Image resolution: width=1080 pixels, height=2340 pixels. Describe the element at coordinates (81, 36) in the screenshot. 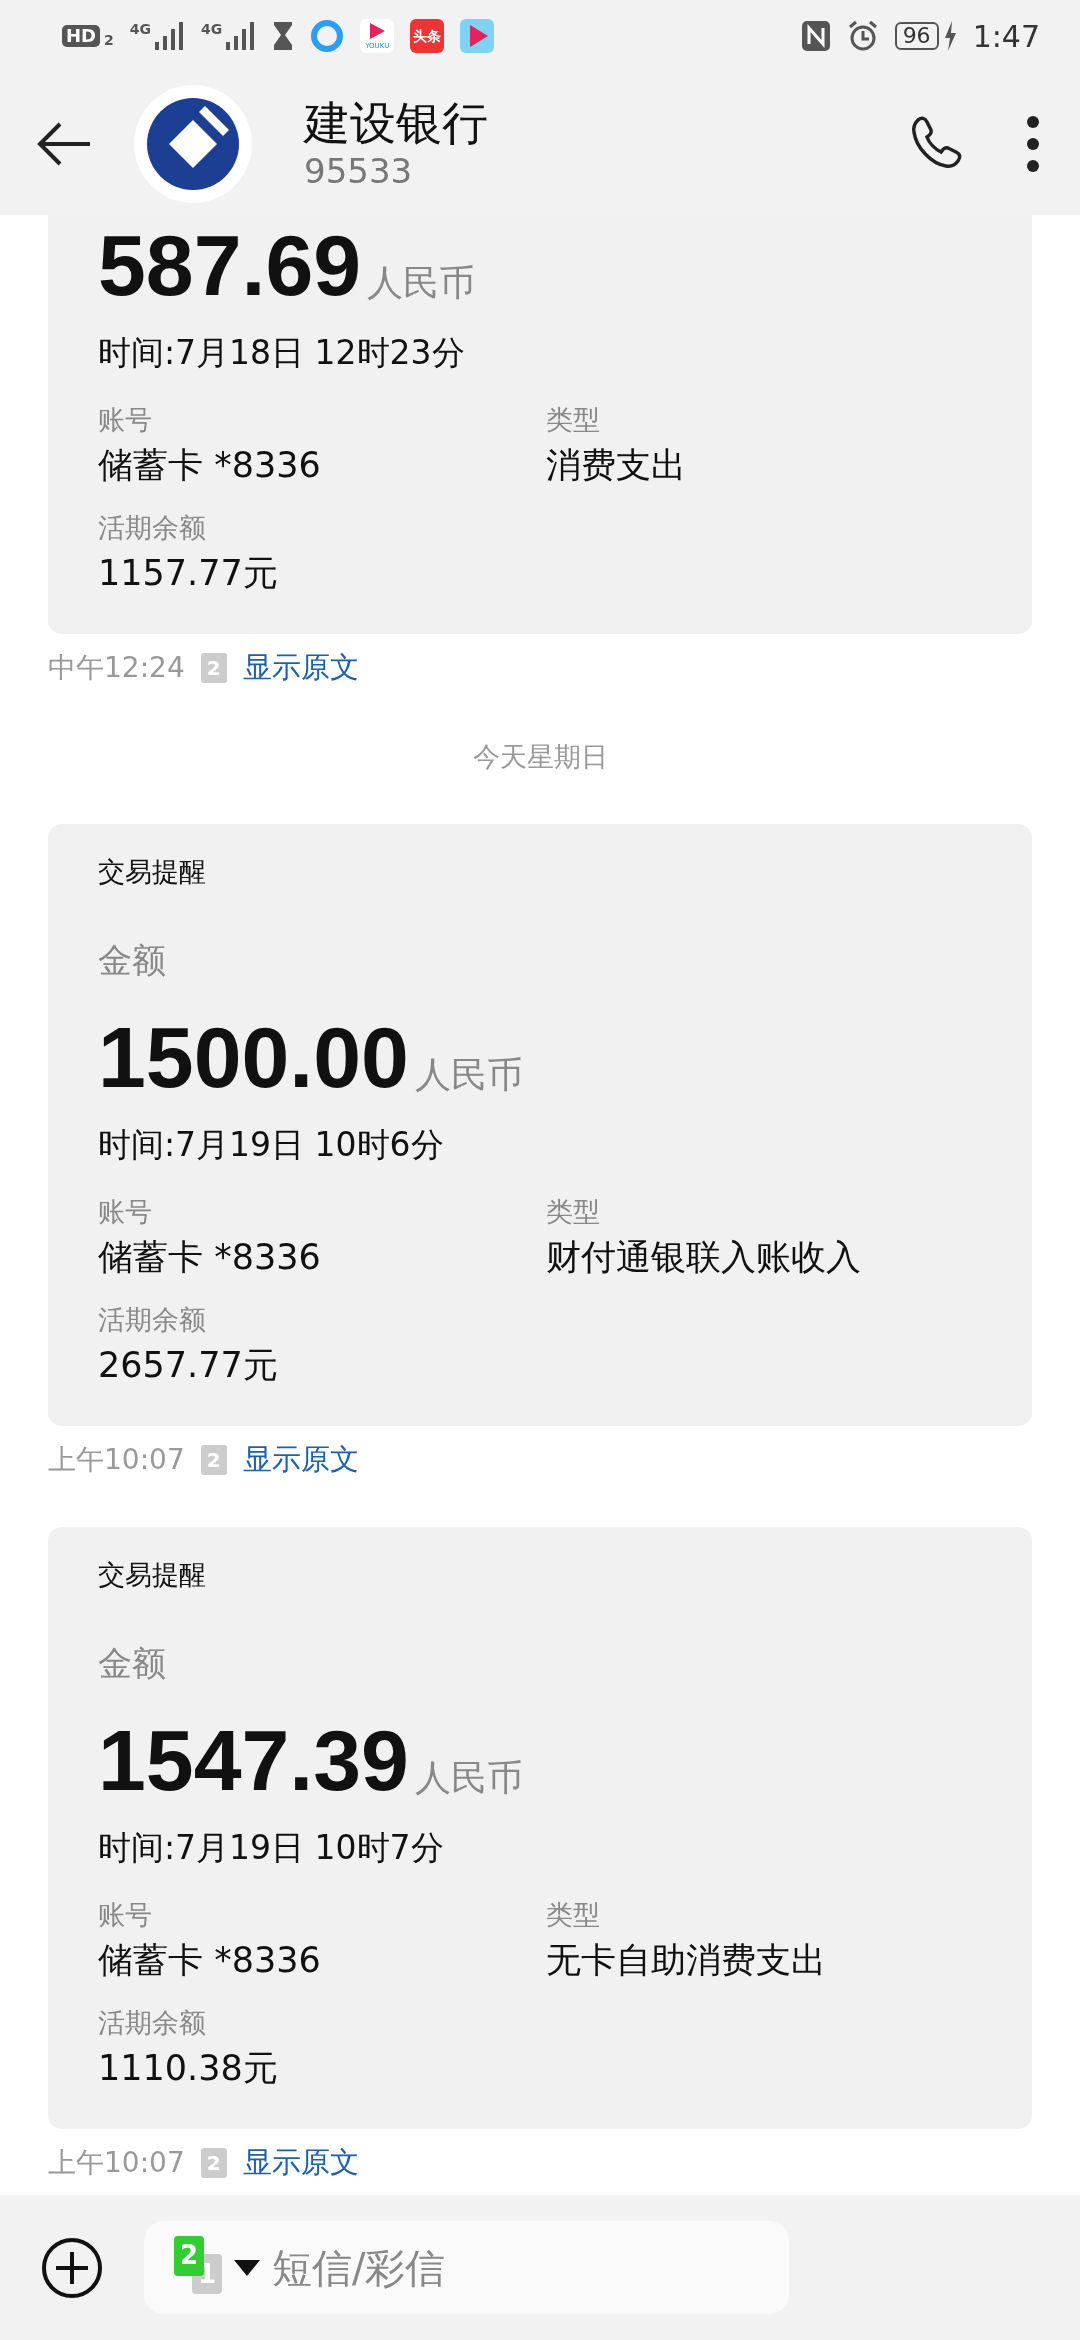

I see `hd-indicator: HD` at that location.